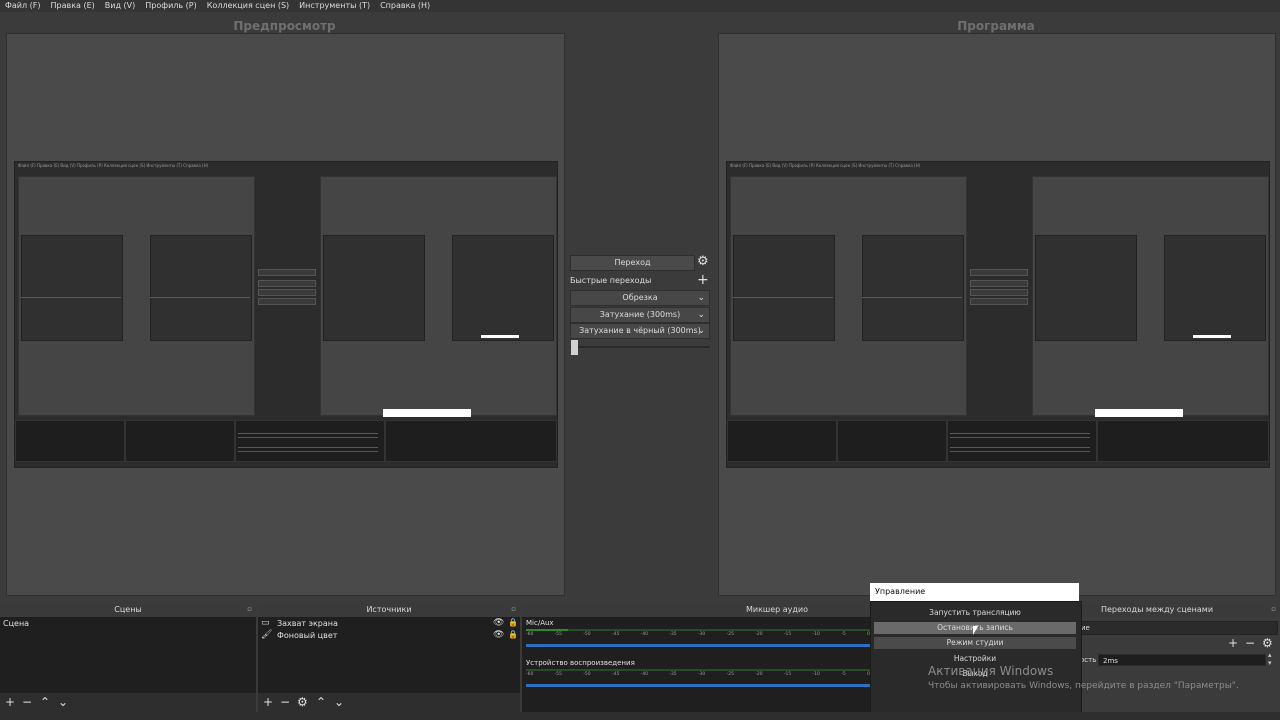 This screenshot has height=720, width=1280. What do you see at coordinates (632, 263) in the screenshot?
I see `transition-button: Переход` at bounding box center [632, 263].